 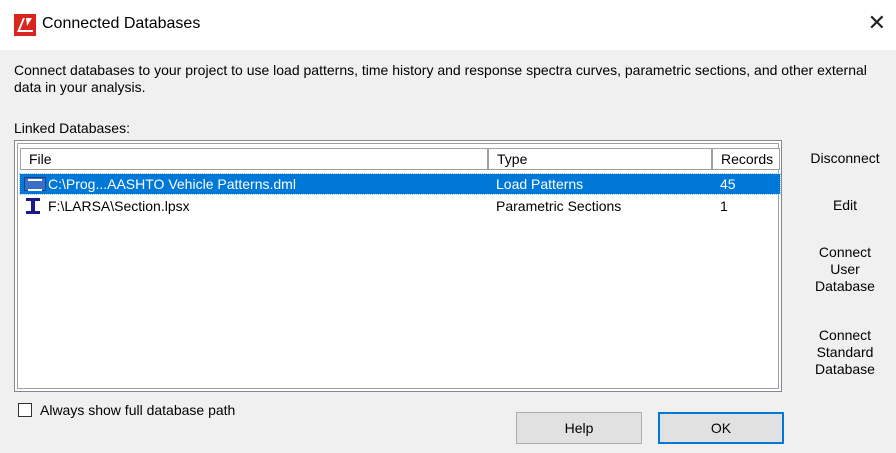 What do you see at coordinates (746, 159) in the screenshot?
I see `column-header-records: Records` at bounding box center [746, 159].